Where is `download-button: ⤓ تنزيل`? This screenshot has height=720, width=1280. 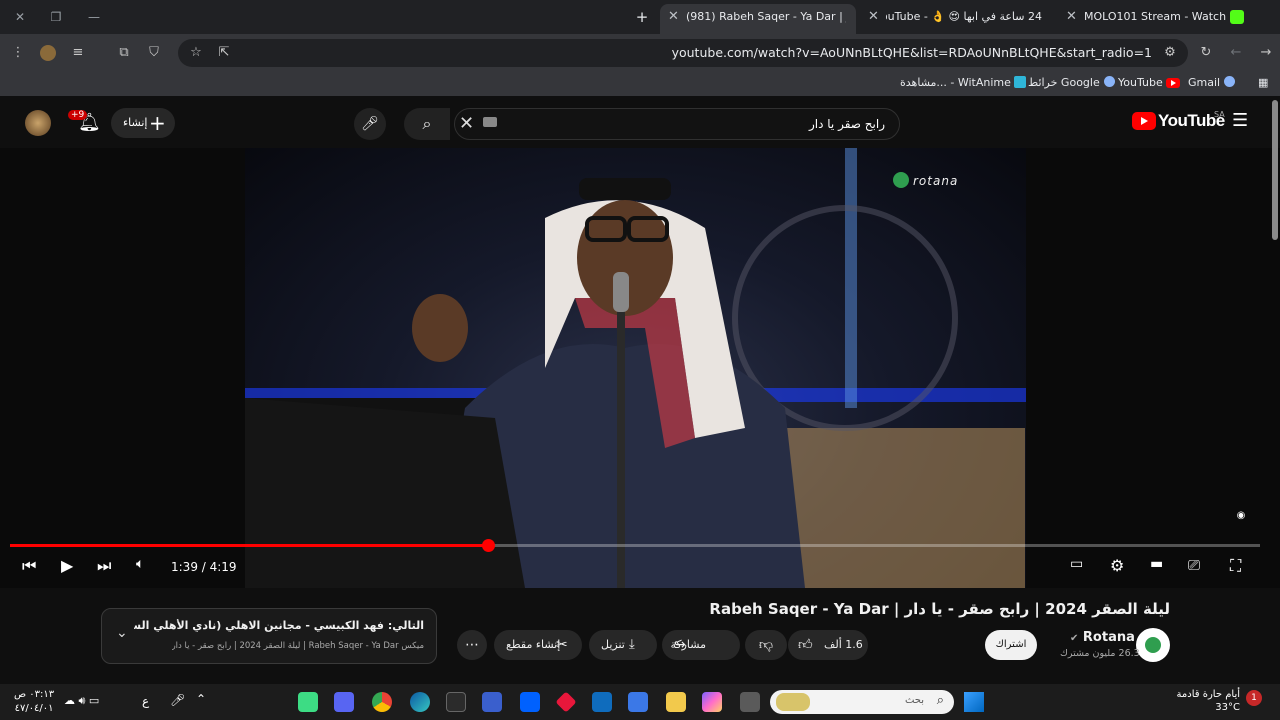 download-button: ⤓ تنزيل is located at coordinates (623, 645).